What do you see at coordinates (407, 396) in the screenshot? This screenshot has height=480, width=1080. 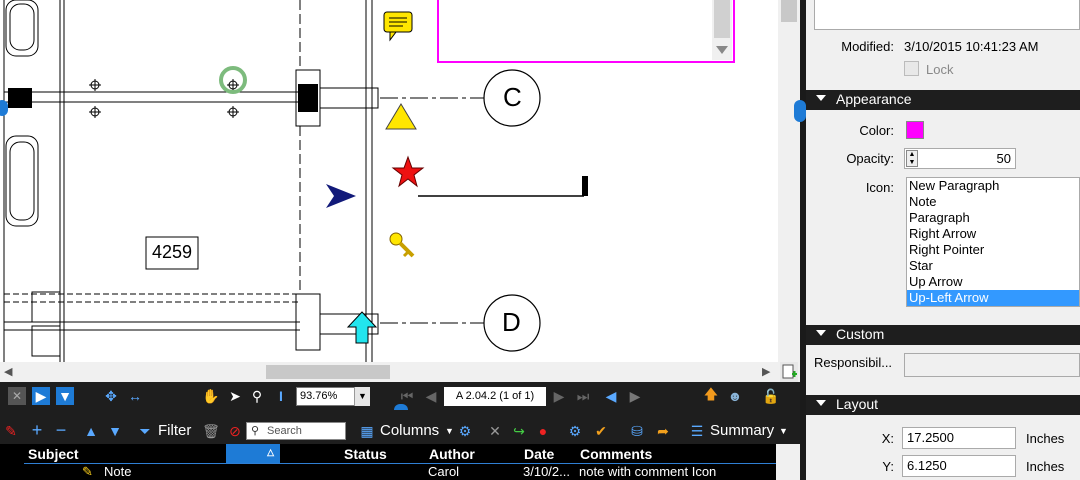 I see `first-page-icon: ⏮` at bounding box center [407, 396].